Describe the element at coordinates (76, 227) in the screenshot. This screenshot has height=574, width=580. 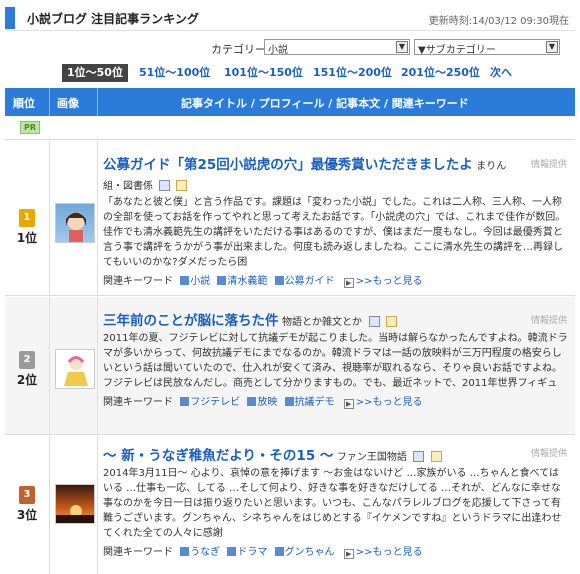
I see `anime-character-icon` at that location.